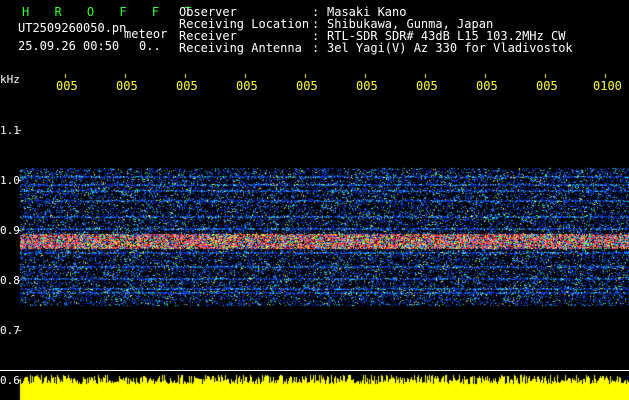 Image resolution: width=629 pixels, height=400 pixels. Describe the element at coordinates (10, 330) in the screenshot. I see `y-tick: 0.7` at that location.